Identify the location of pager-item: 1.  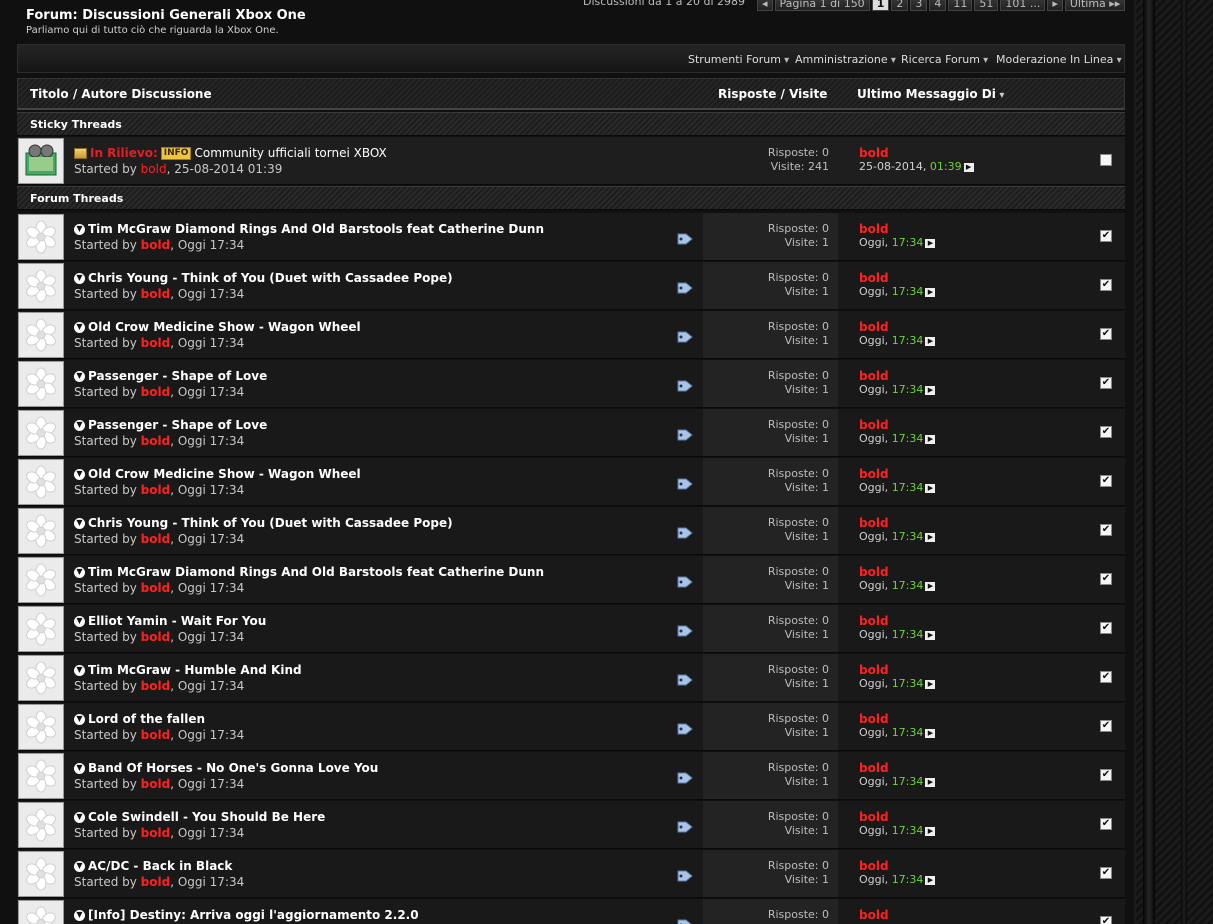
(880, 5).